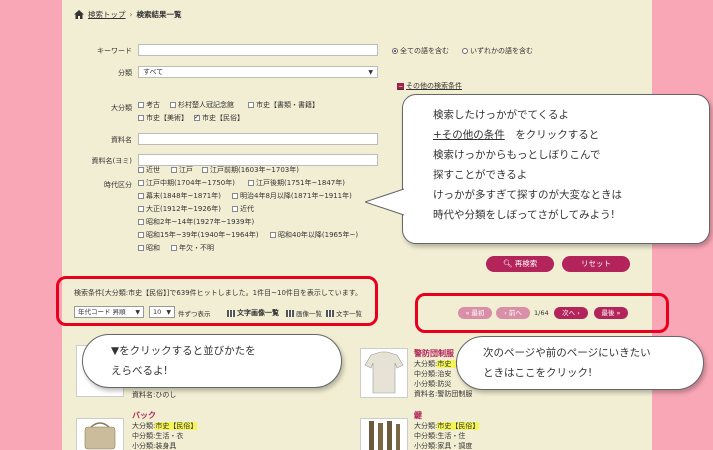 The width and height of the screenshot is (713, 450). What do you see at coordinates (526, 263) in the screenshot?
I see `search-button-label: 再検索` at bounding box center [526, 263].